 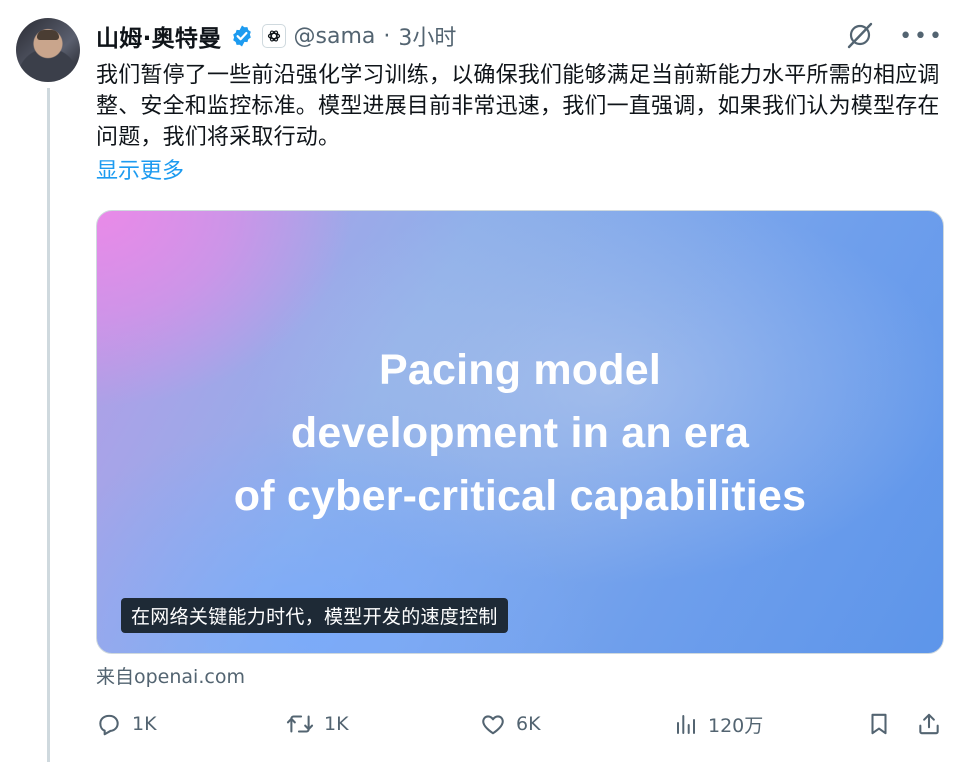 What do you see at coordinates (300, 724) in the screenshot?
I see `retweet-icon` at bounding box center [300, 724].